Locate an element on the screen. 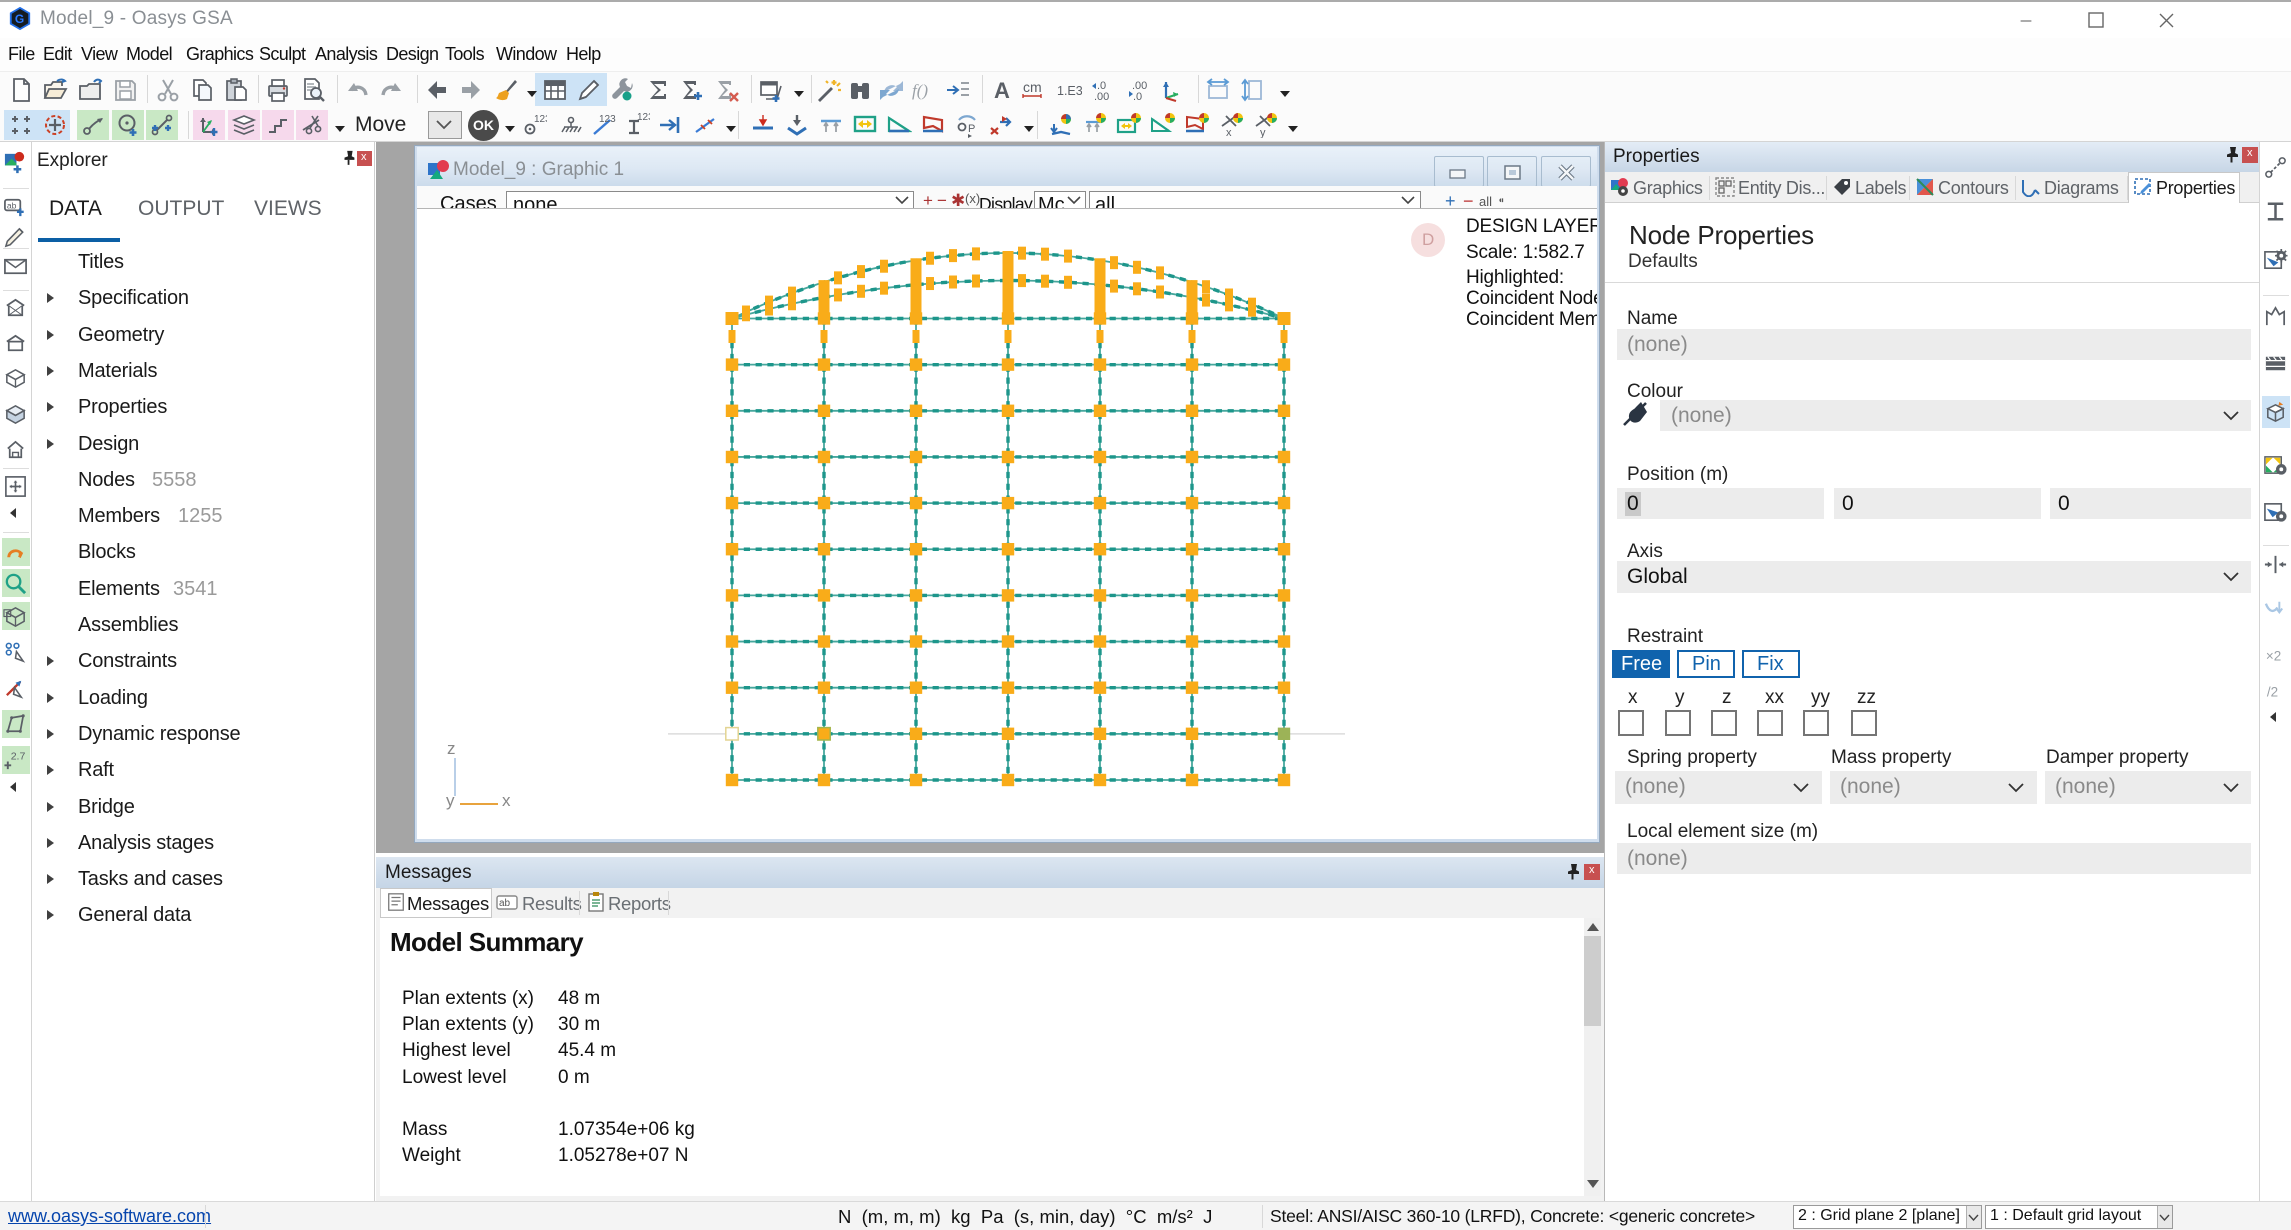  svg-text: ×2 is located at coordinates (2273, 655).